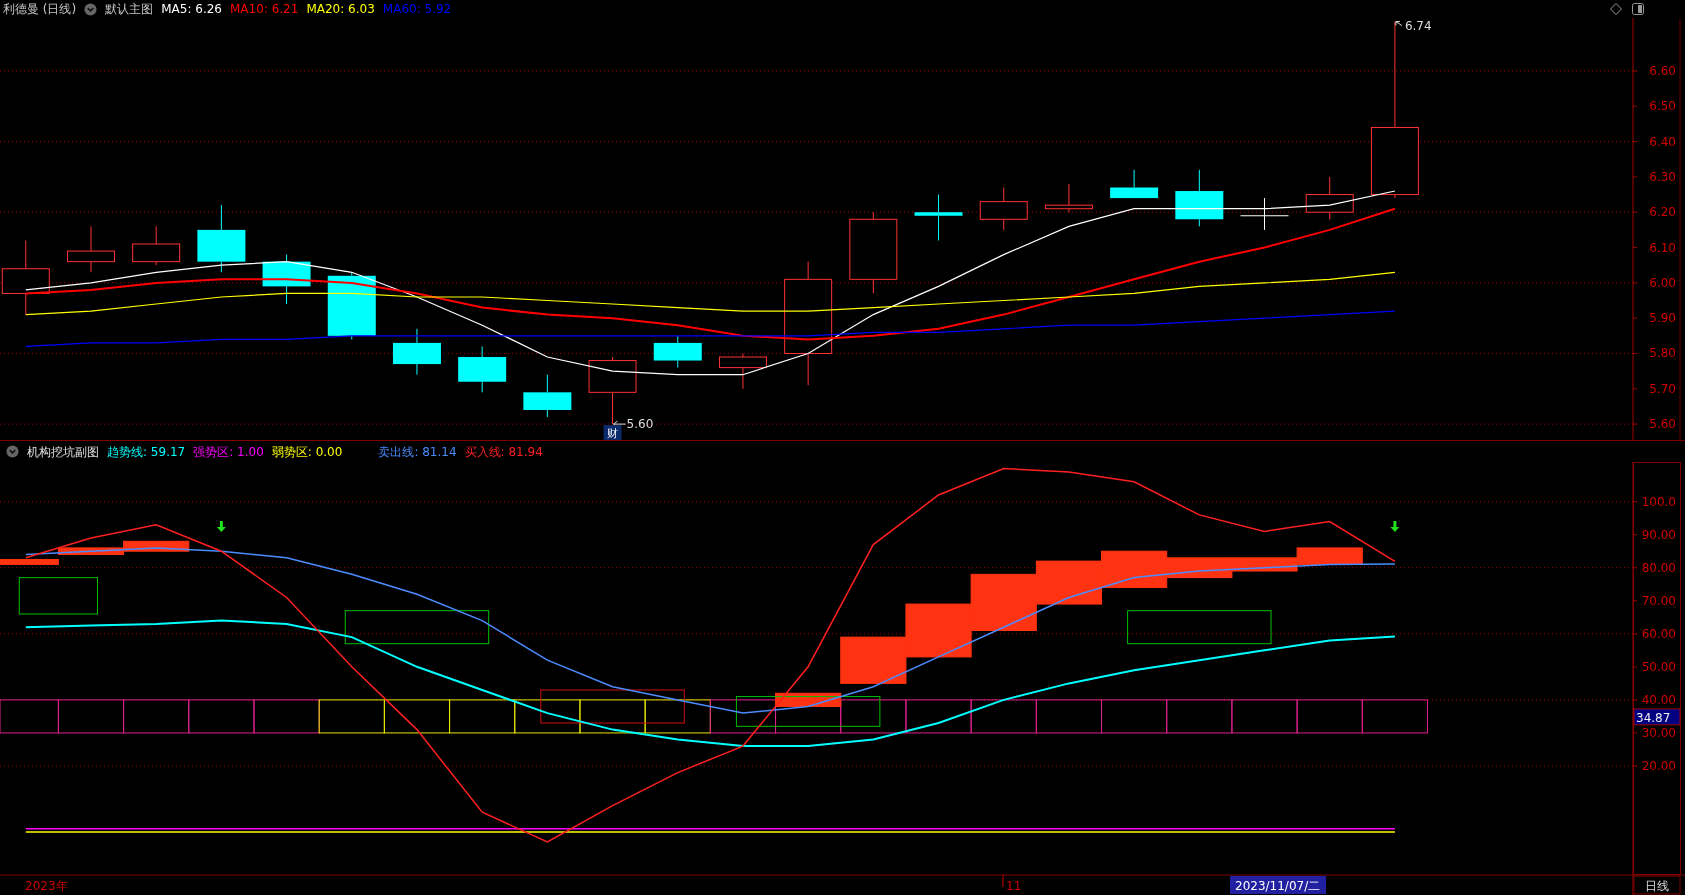 Image resolution: width=1685 pixels, height=895 pixels. What do you see at coordinates (1638, 9) in the screenshot?
I see `panel-toggle-icon` at bounding box center [1638, 9].